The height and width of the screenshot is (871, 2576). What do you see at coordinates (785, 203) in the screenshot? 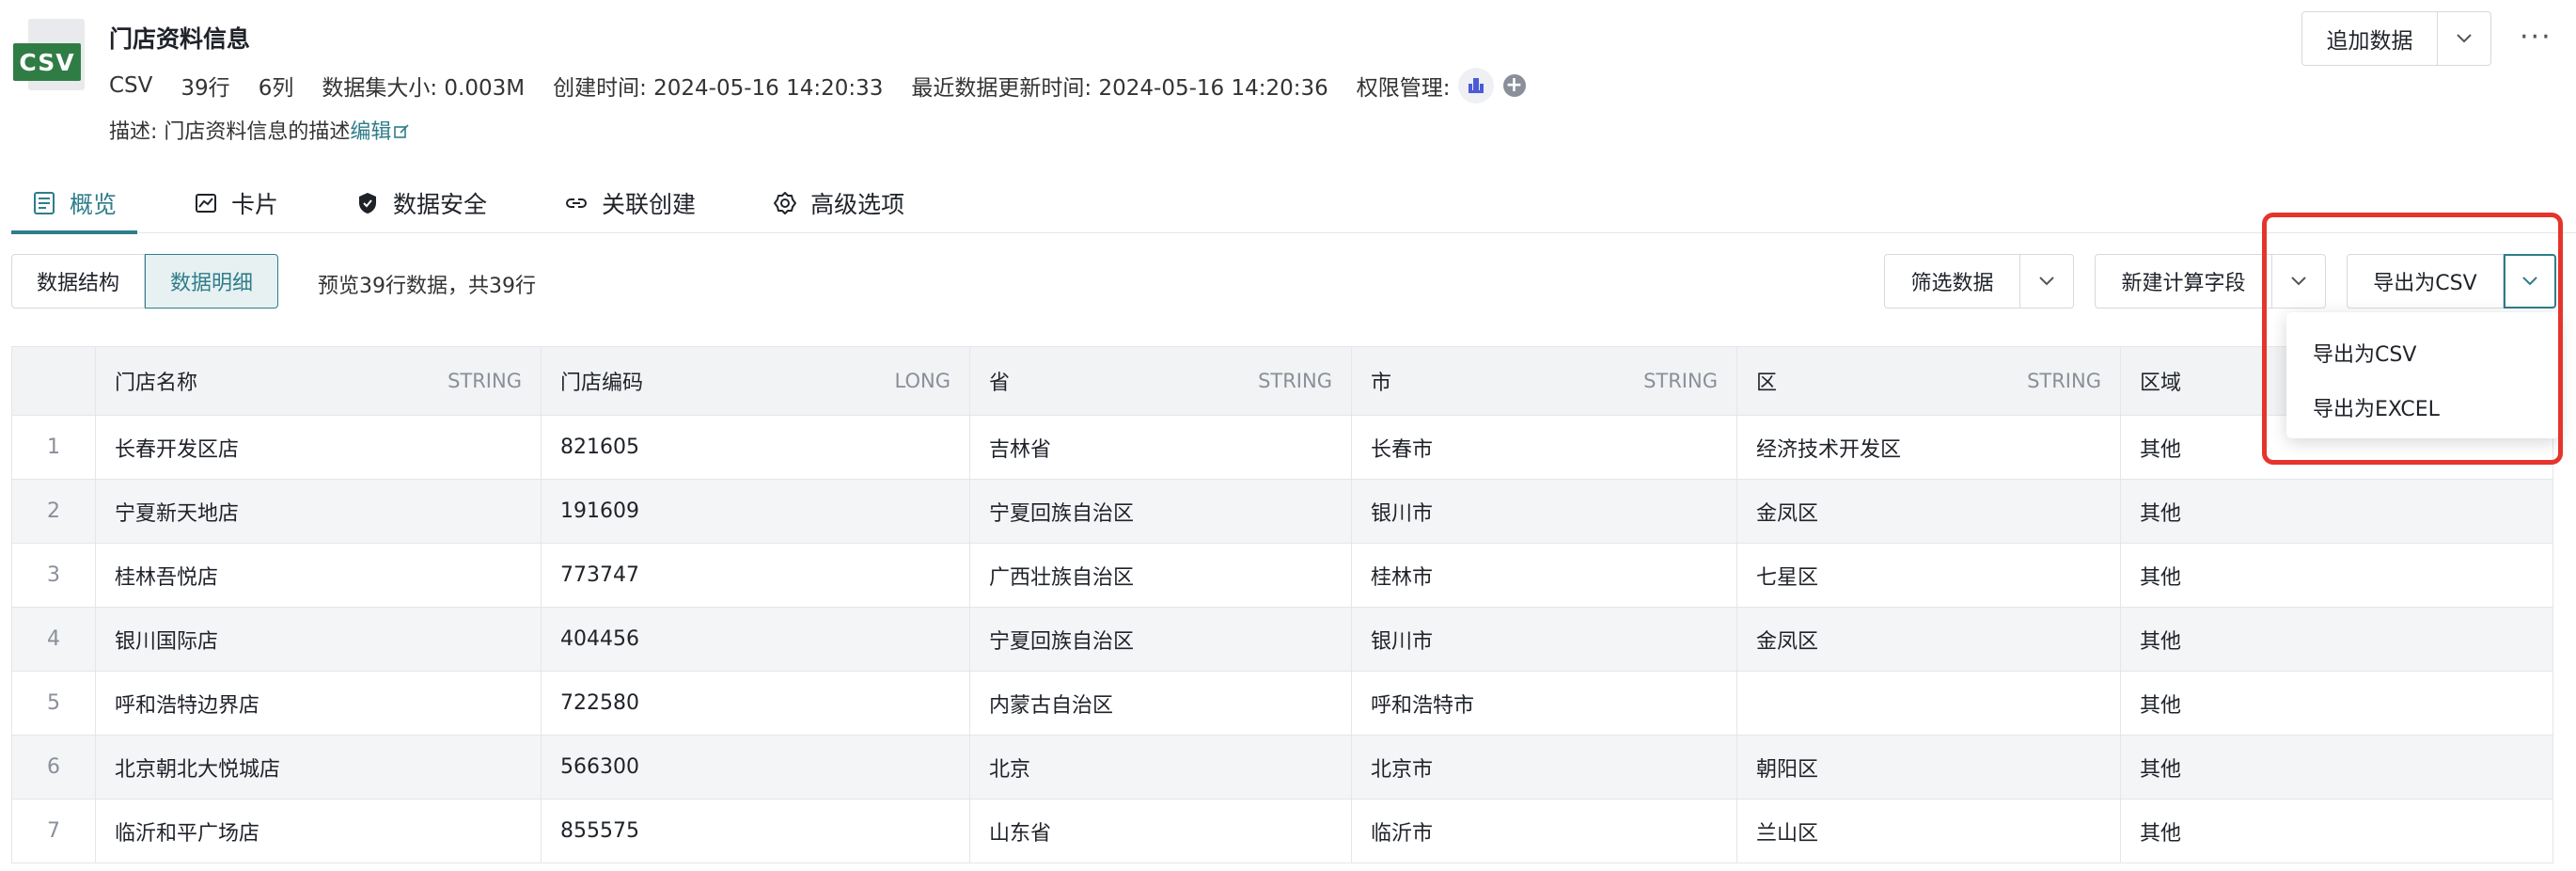
I see `gear-icon` at bounding box center [785, 203].